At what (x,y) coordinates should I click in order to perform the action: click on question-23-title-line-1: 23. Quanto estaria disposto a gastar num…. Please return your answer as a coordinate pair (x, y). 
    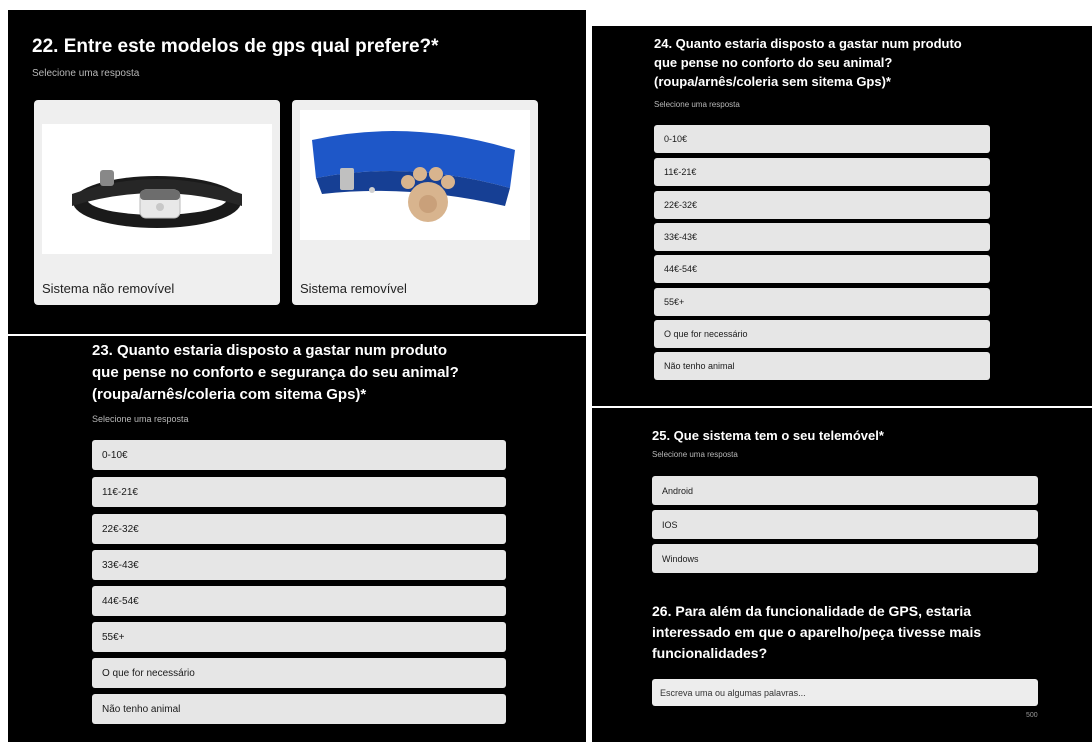
    Looking at the image, I should click on (270, 350).